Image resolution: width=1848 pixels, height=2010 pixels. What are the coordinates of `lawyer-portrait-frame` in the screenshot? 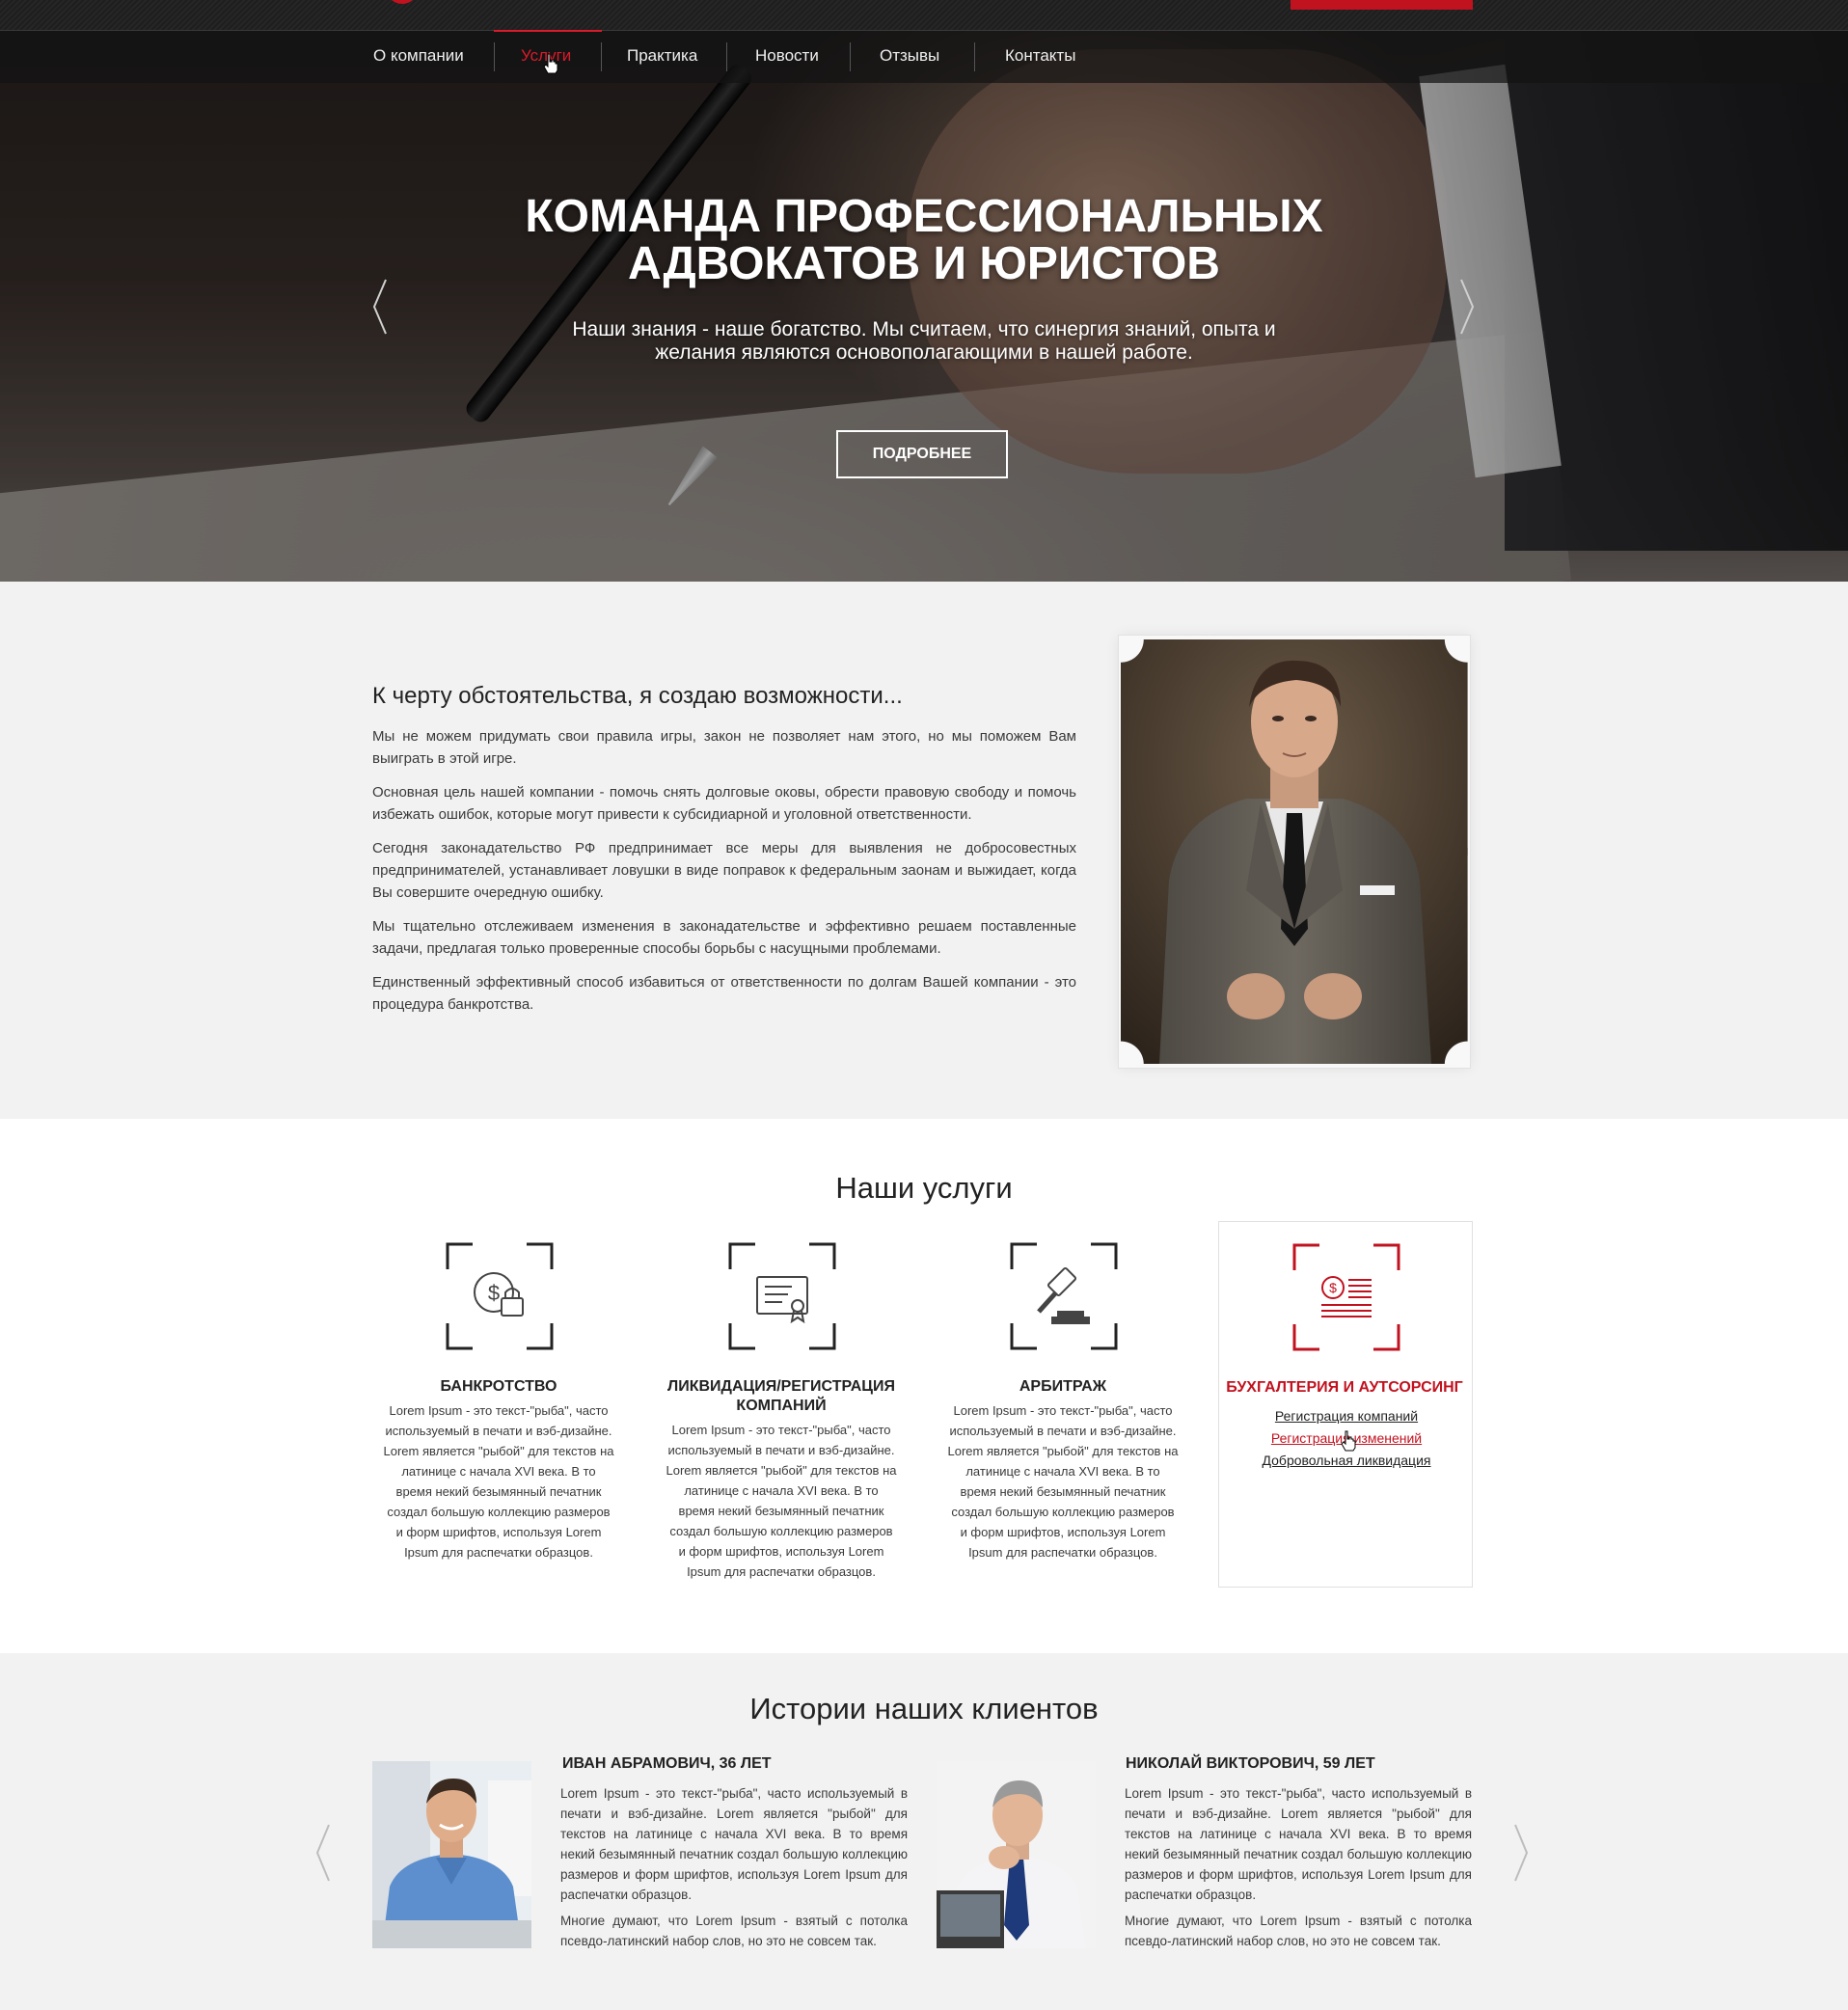 It's located at (1294, 852).